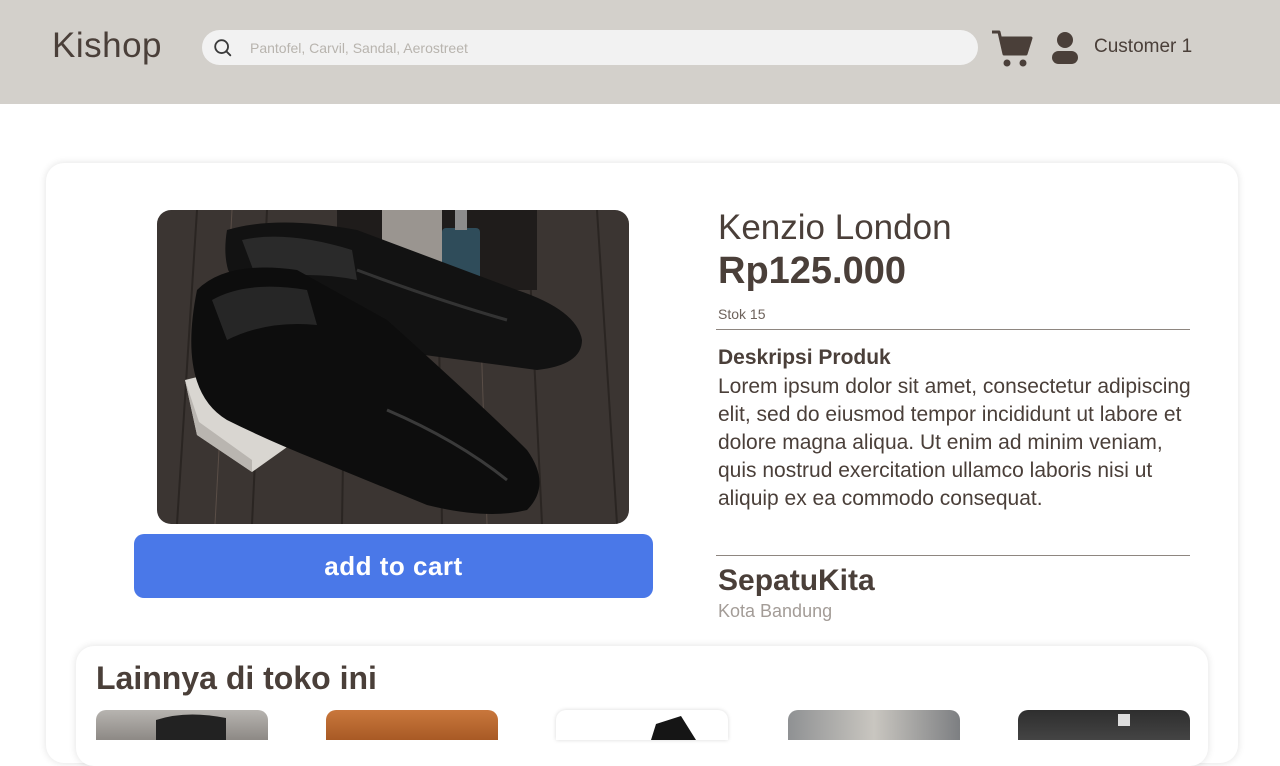 The image size is (1280, 766). What do you see at coordinates (812, 271) in the screenshot?
I see `product-price: Rp125.000` at bounding box center [812, 271].